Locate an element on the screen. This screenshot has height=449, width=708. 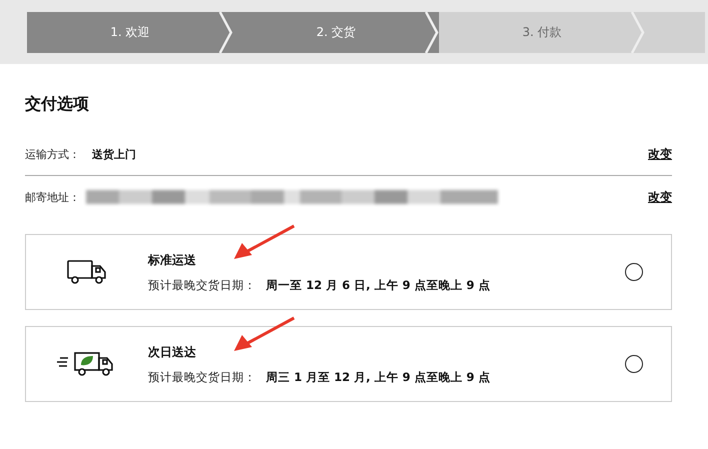
page-title: 交付选项 is located at coordinates (57, 104).